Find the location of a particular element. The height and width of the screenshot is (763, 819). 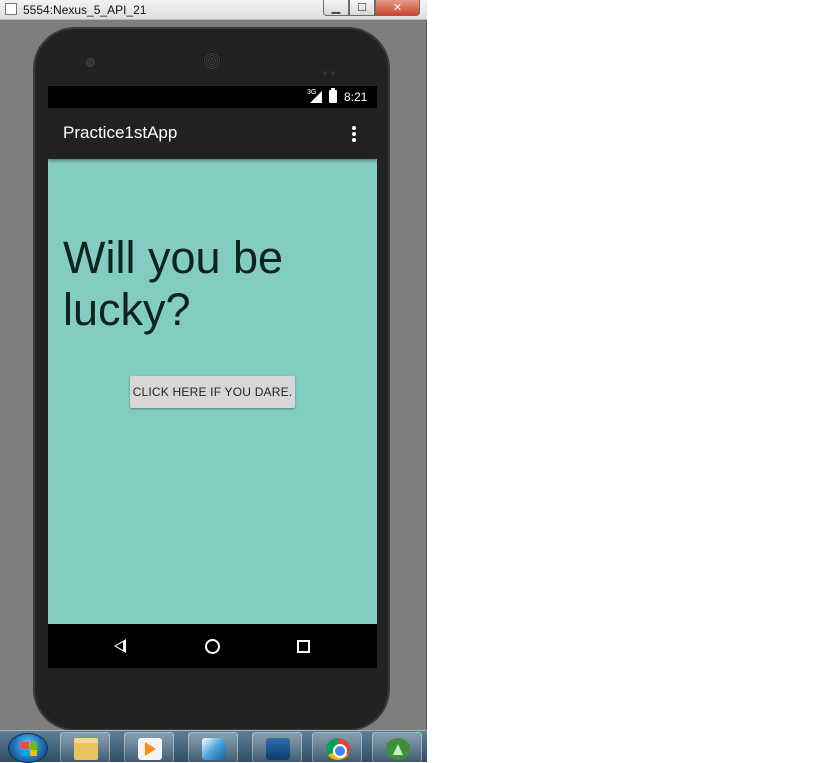

battery-icon is located at coordinates (333, 95).